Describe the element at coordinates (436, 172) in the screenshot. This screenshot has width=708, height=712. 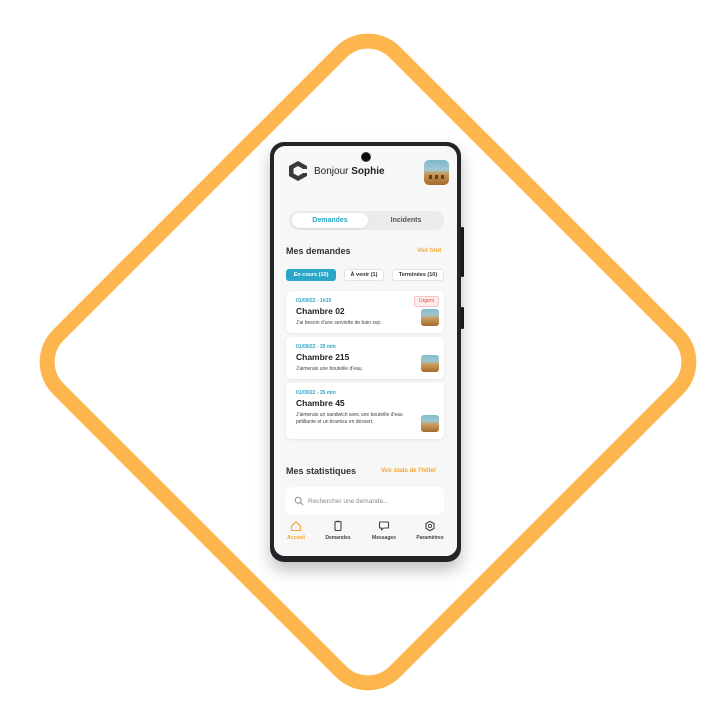
I see `avatar` at that location.